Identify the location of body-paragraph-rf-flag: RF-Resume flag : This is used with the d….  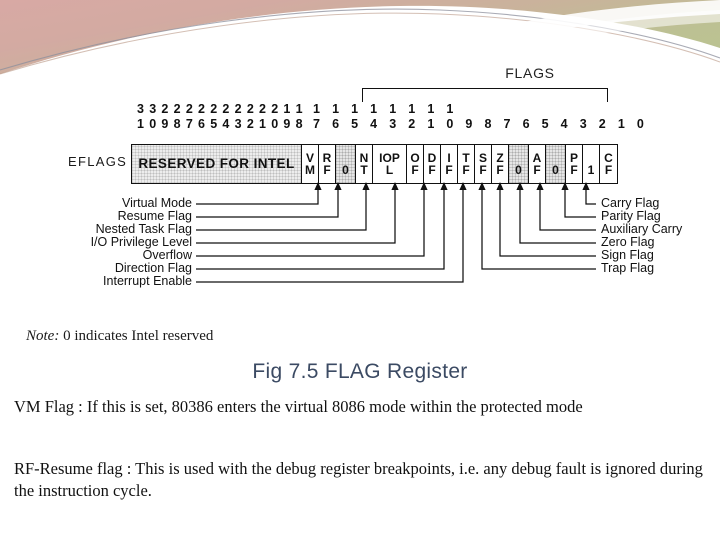
(358, 479).